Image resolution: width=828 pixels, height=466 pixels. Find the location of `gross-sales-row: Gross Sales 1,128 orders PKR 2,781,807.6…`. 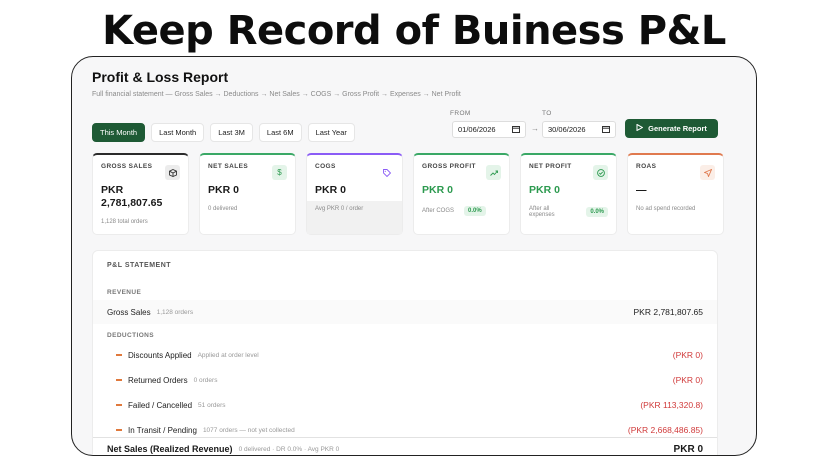

gross-sales-row: Gross Sales 1,128 orders PKR 2,781,807.6… is located at coordinates (405, 312).